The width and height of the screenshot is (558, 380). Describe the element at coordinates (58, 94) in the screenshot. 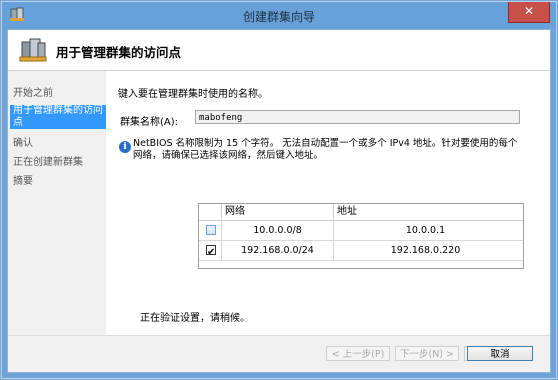

I see `nav-step-before-you-begin: 开始之前` at that location.